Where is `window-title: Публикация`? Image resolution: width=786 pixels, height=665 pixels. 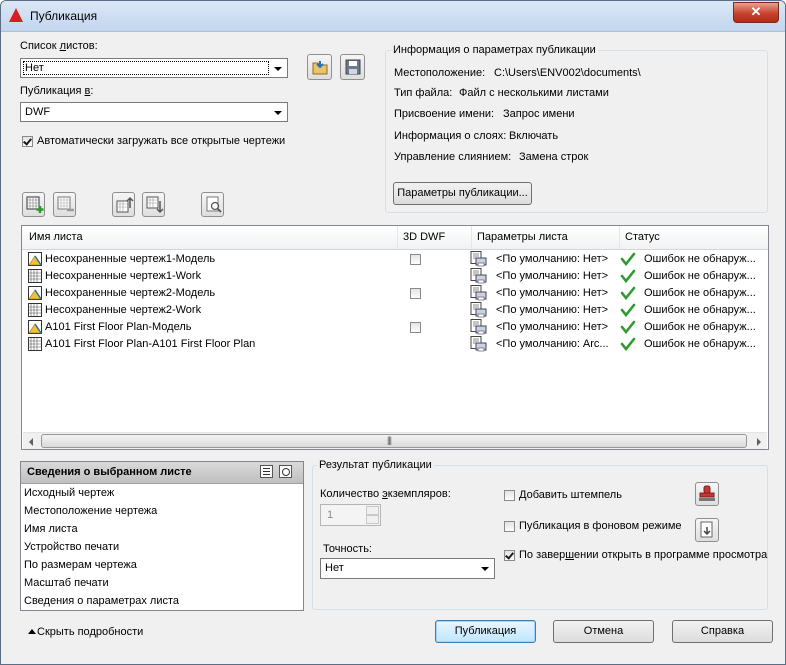
window-title: Публикация is located at coordinates (64, 16).